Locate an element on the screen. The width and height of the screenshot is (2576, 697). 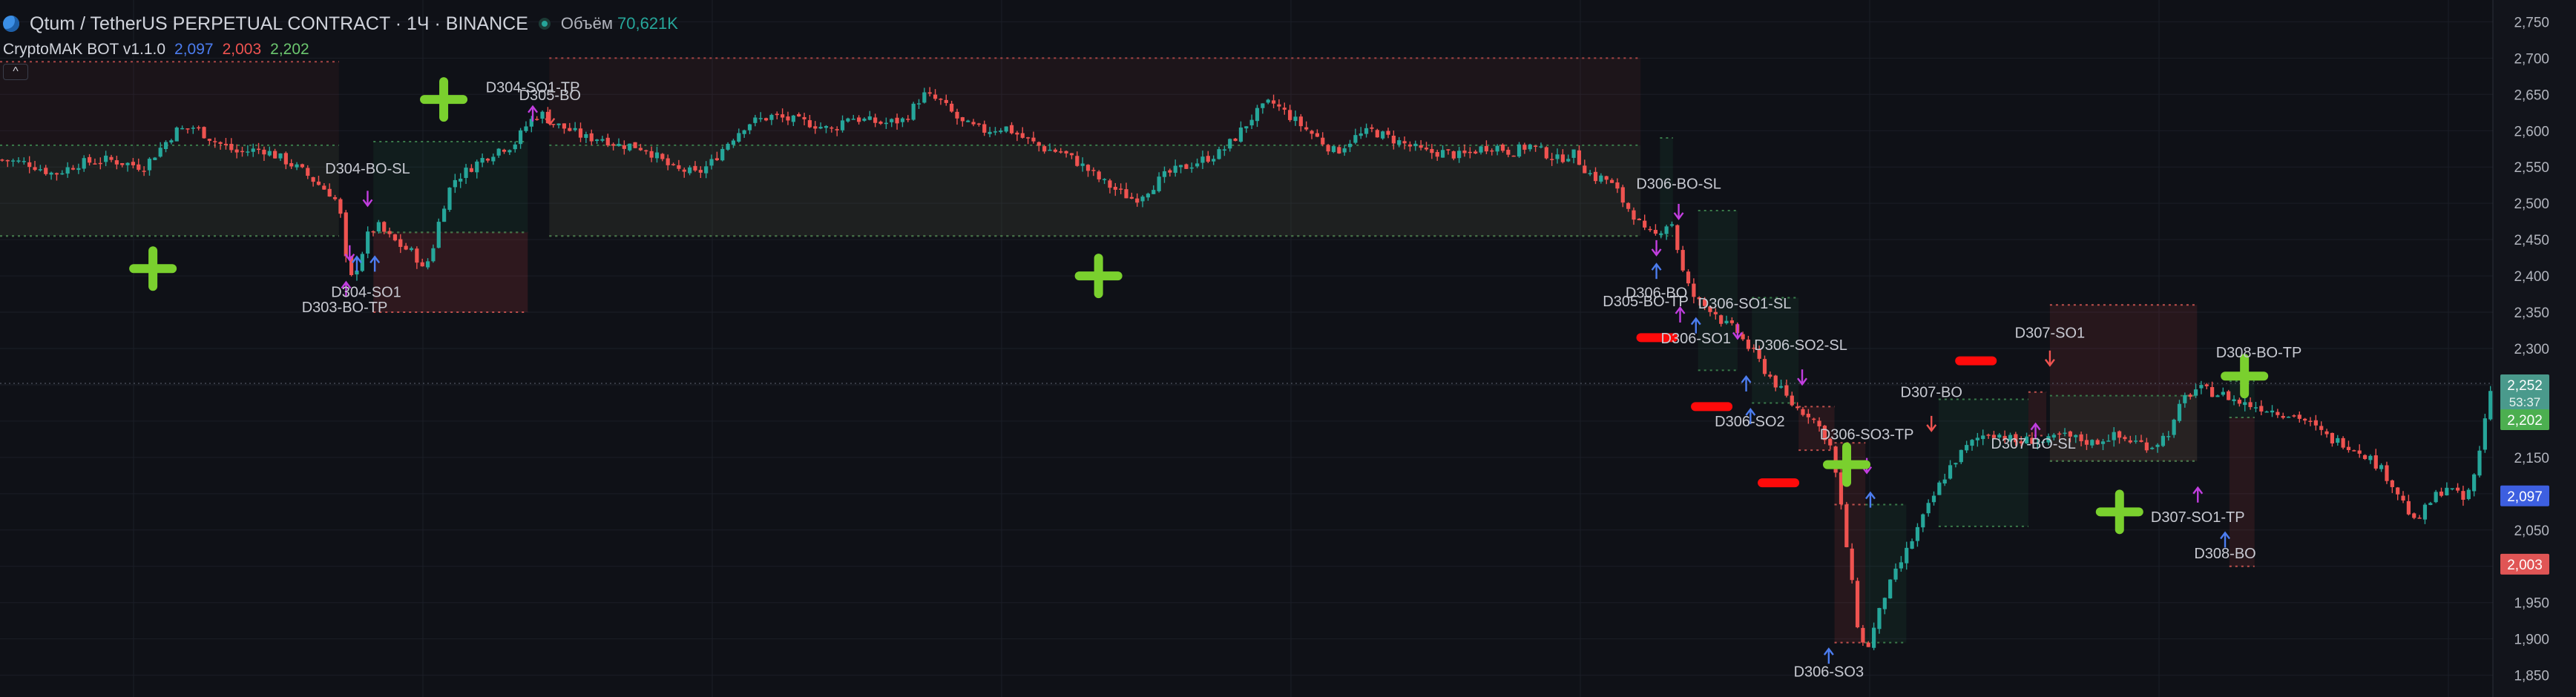
y-tick-label: 1,950 is located at coordinates (2531, 604).